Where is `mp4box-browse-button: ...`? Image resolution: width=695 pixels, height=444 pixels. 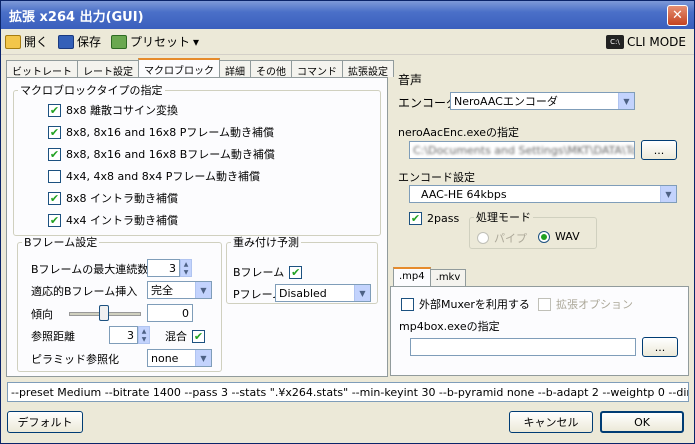 mp4box-browse-button: ... is located at coordinates (660, 347).